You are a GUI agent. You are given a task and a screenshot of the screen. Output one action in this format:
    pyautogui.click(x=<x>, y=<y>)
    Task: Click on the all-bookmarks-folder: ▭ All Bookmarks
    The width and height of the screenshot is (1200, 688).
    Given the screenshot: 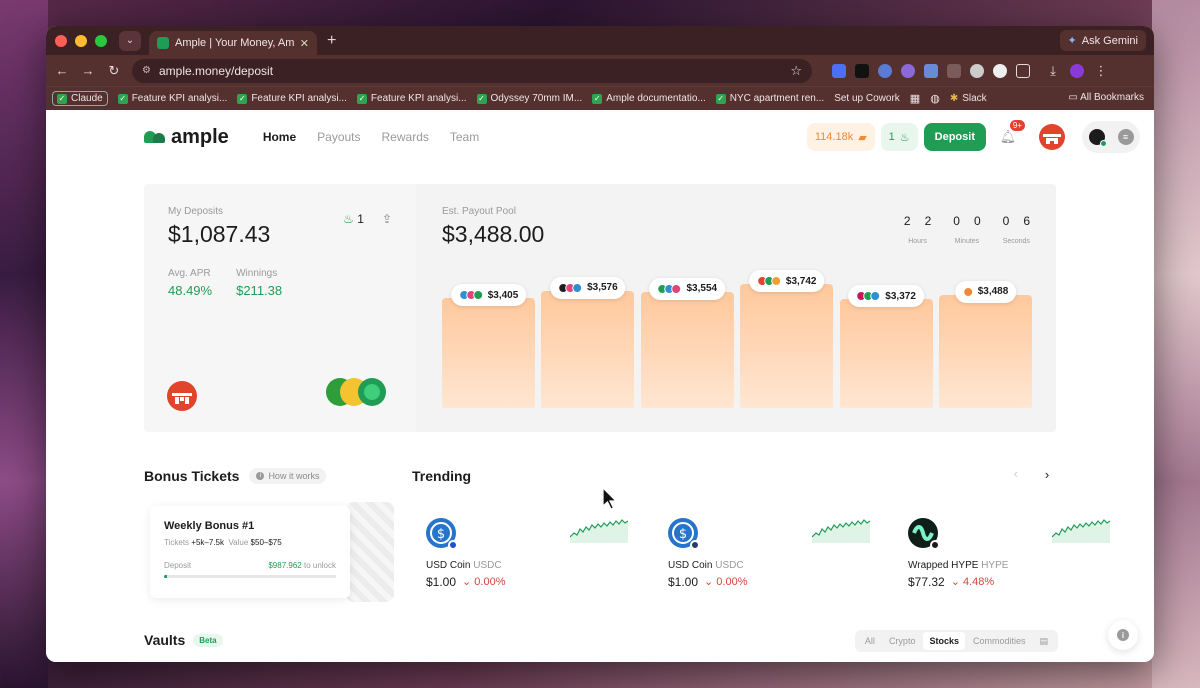 What is the action you would take?
    pyautogui.click(x=1106, y=97)
    